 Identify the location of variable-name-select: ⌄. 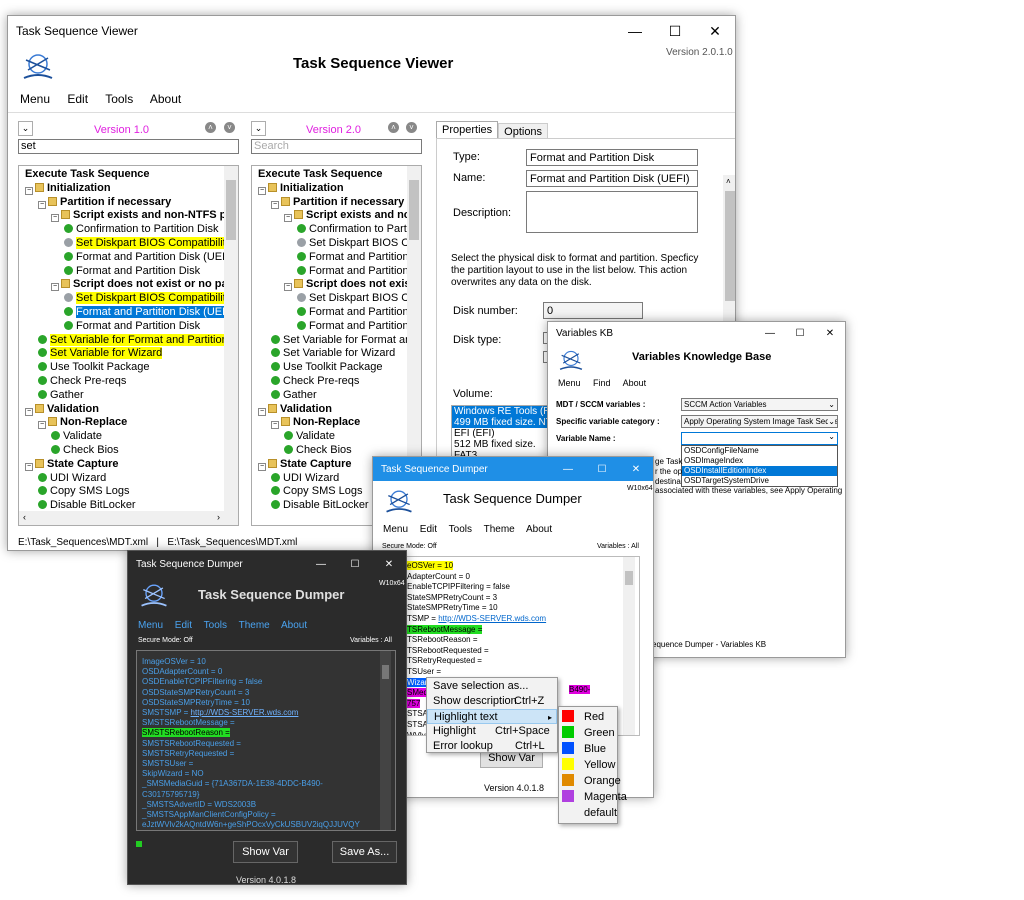
(759, 438).